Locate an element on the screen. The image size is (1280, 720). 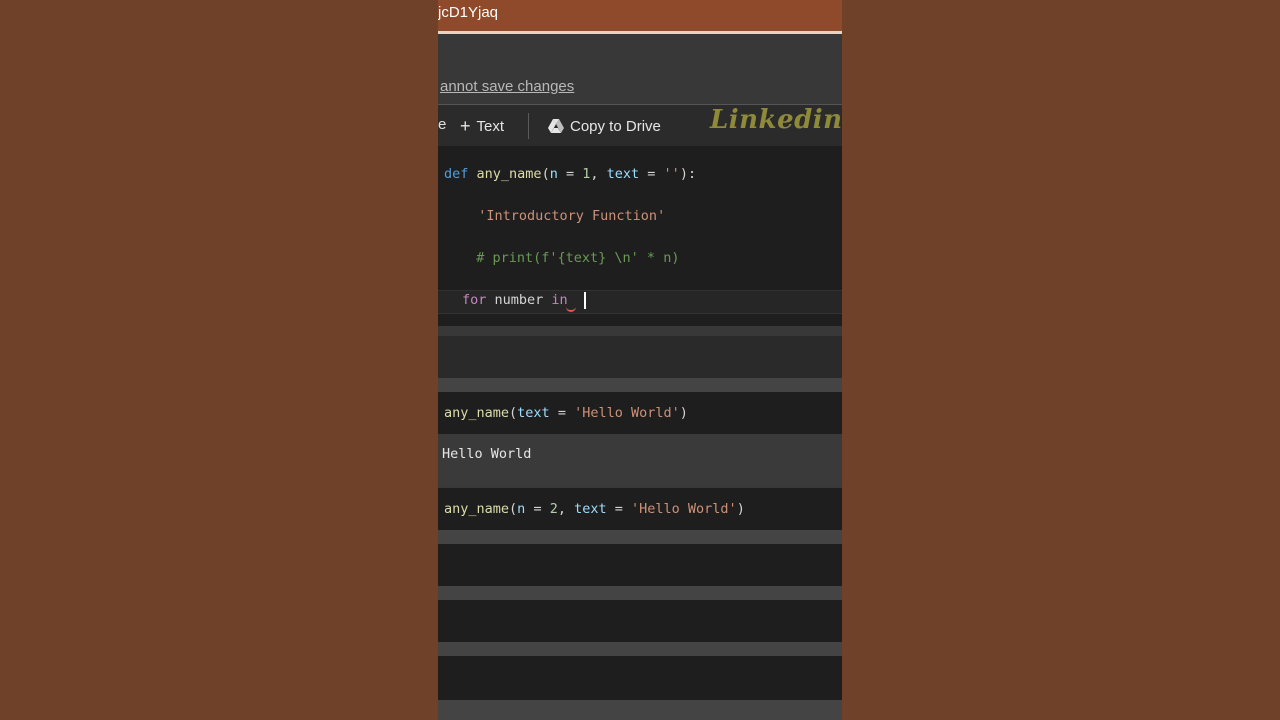
title-bar-text: jcD1Yjaq is located at coordinates (468, 12).